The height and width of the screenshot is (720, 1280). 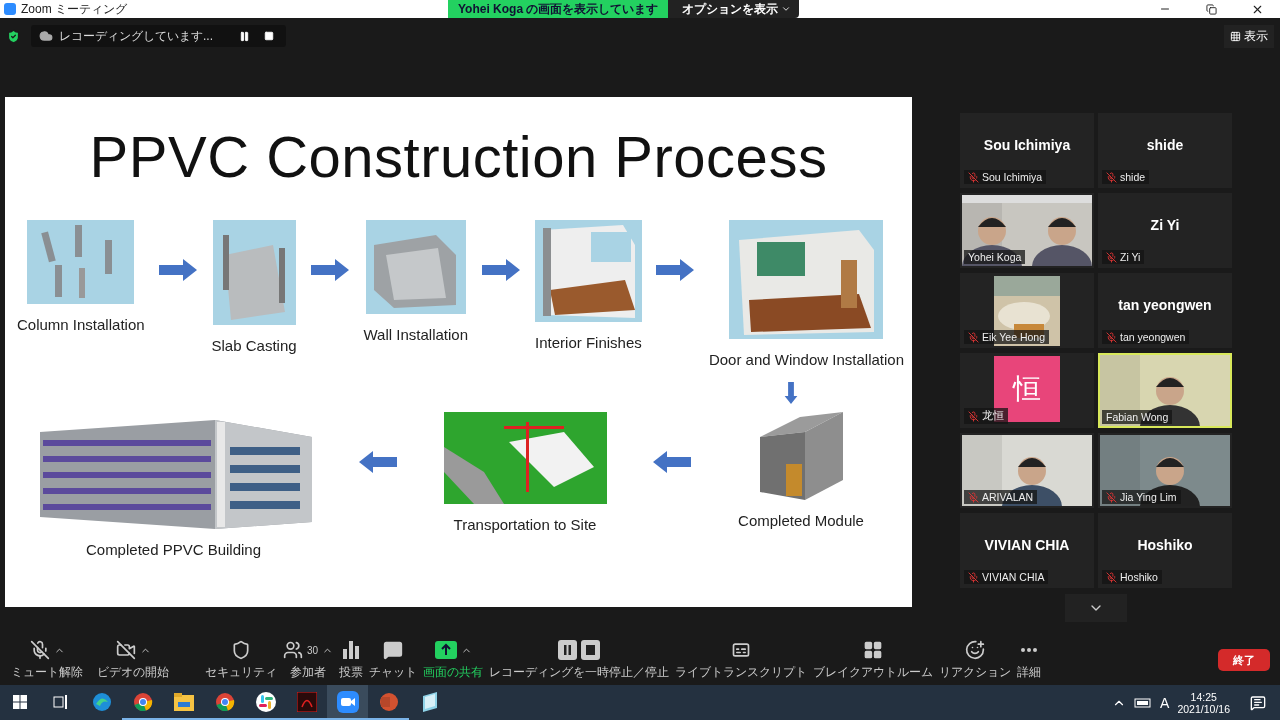 I want to click on tag-text: Fabian Wong, so click(x=1137, y=417).